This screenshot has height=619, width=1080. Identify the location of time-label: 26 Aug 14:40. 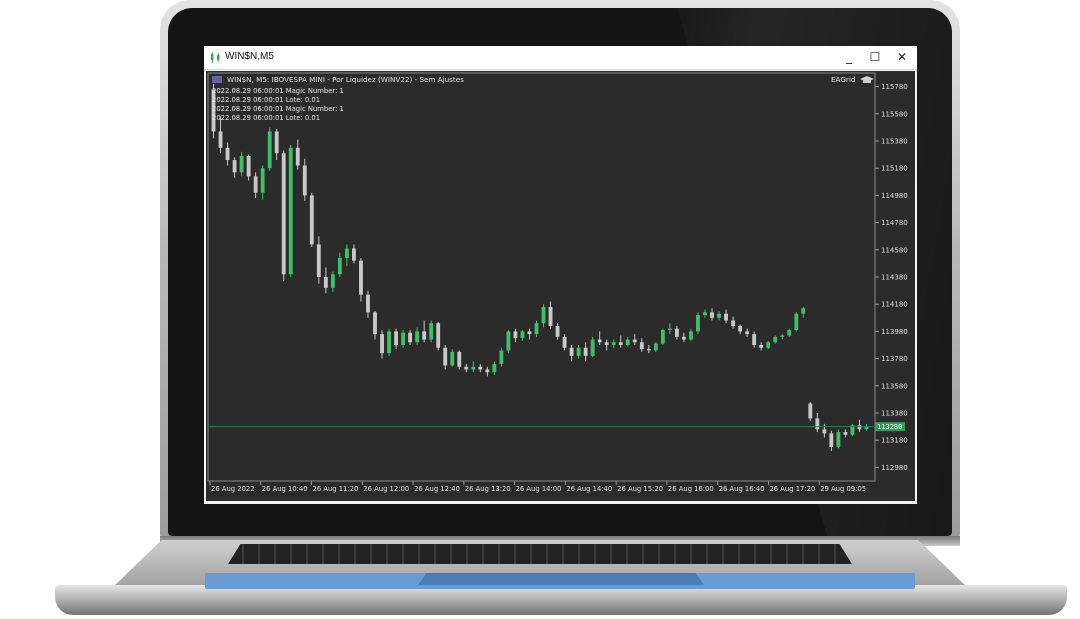
(589, 489).